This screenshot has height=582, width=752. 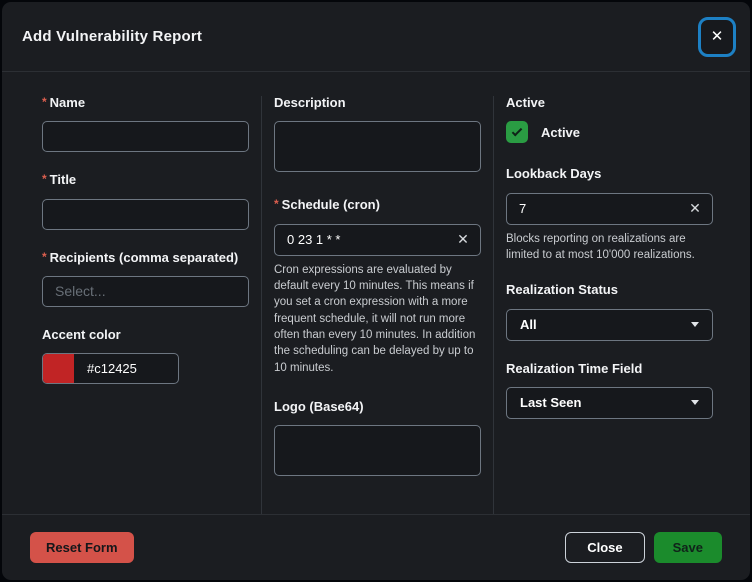 I want to click on recipients-label: * Recipients (comma separated), so click(x=140, y=257).